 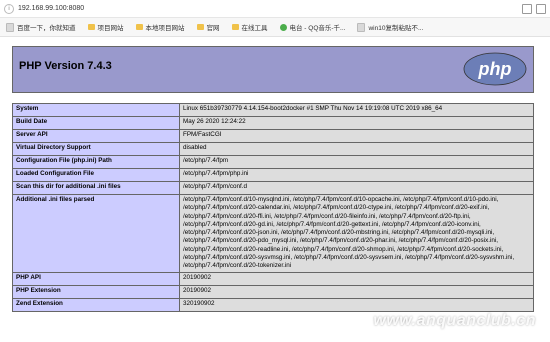 What do you see at coordinates (9, 8) in the screenshot?
I see `info-icon: i` at bounding box center [9, 8].